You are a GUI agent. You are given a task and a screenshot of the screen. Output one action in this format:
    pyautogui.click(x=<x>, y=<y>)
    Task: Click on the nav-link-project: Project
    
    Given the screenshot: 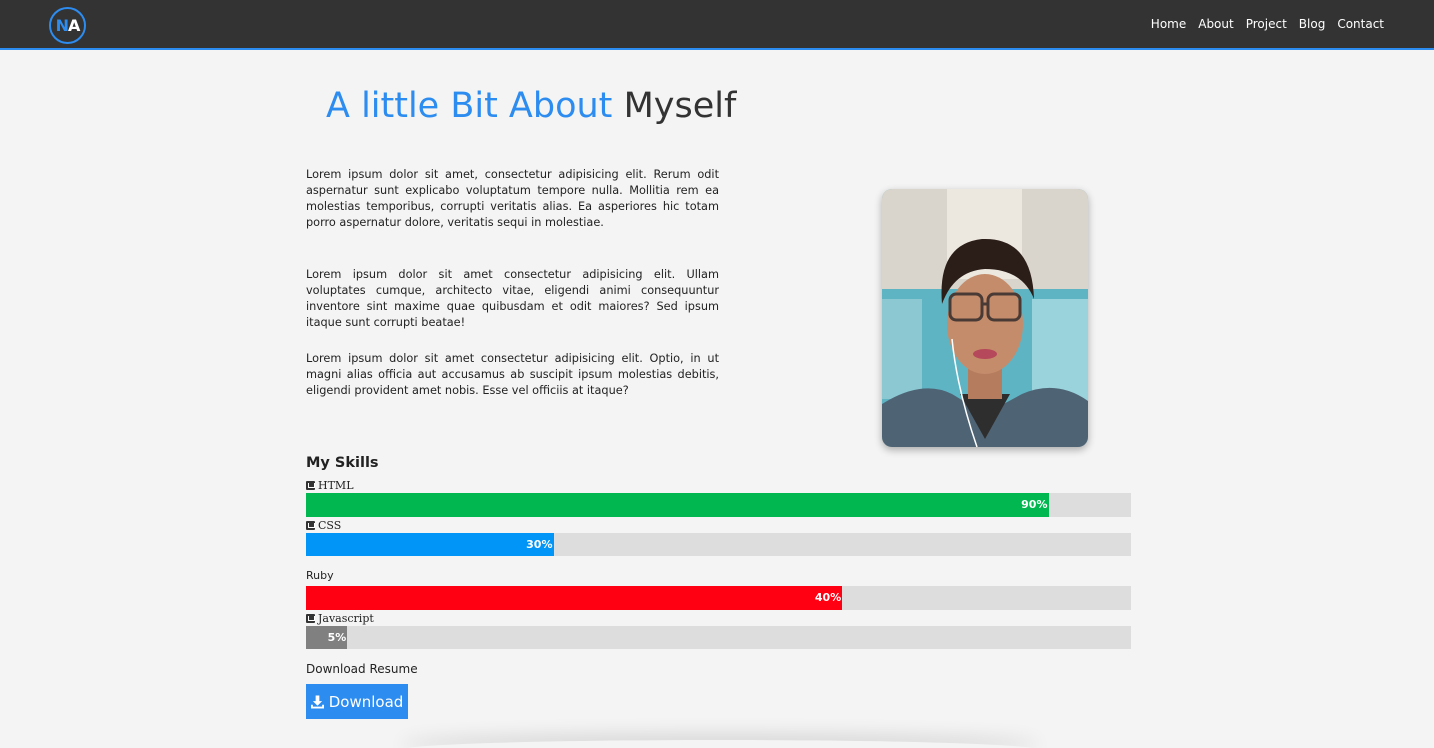 What is the action you would take?
    pyautogui.click(x=1266, y=24)
    